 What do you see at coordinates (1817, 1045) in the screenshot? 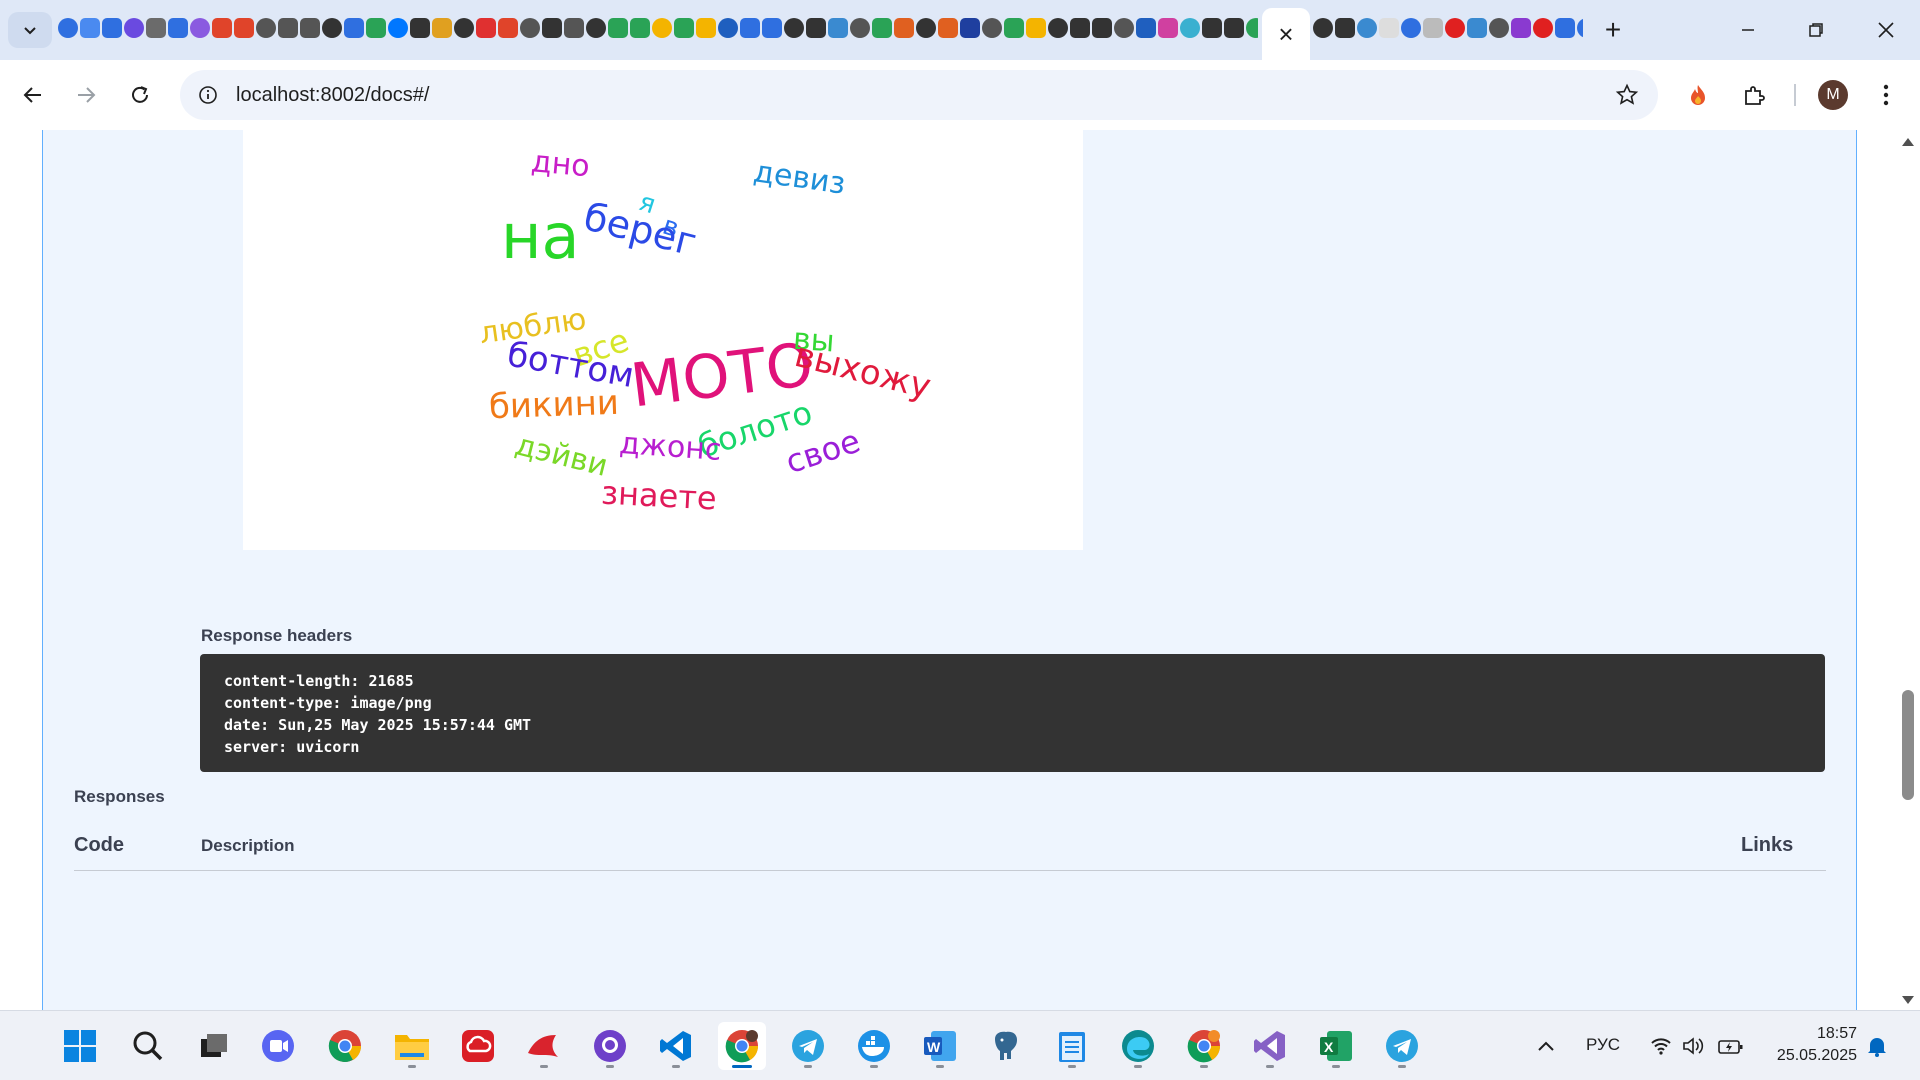
I see `system-clock: 18:57 25.05.2025` at bounding box center [1817, 1045].